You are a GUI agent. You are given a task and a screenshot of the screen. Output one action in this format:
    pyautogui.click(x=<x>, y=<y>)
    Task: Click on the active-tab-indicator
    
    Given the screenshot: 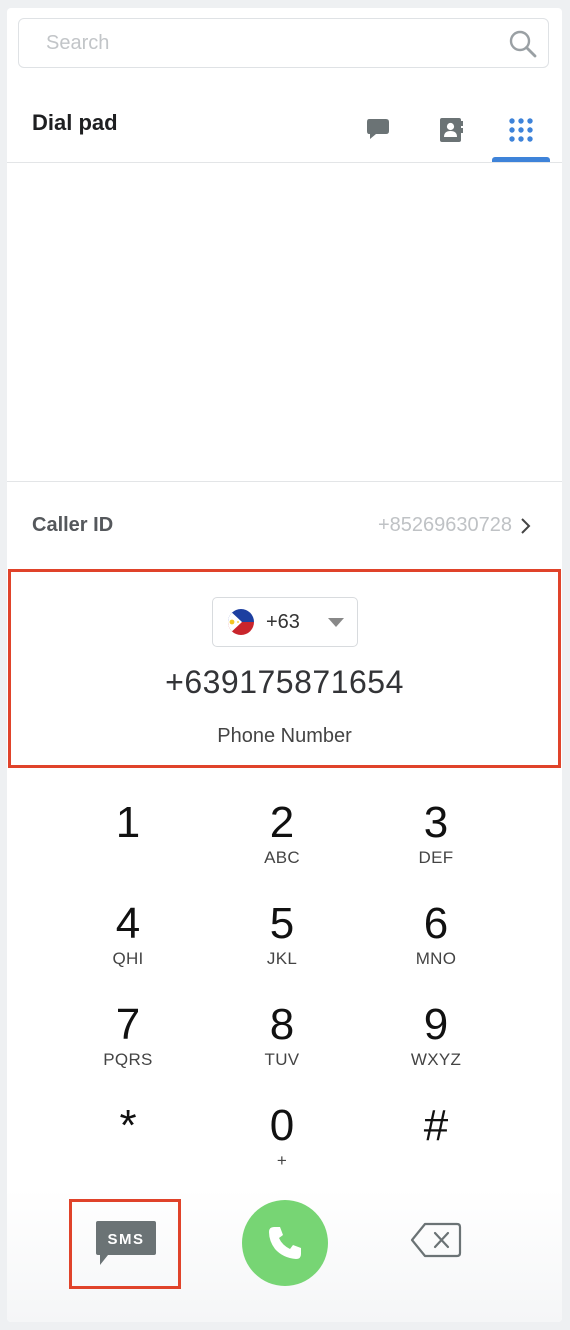 What is the action you would take?
    pyautogui.click(x=521, y=159)
    